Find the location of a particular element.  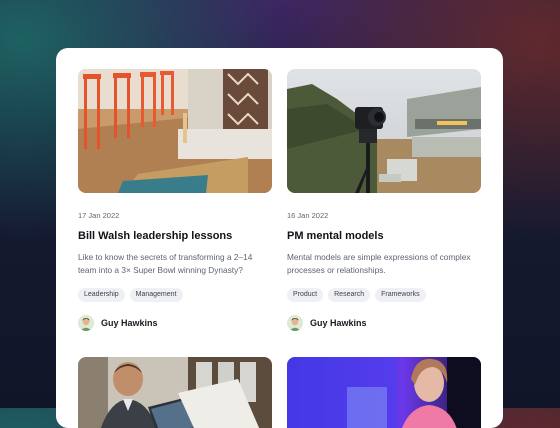

post-tags: Leadership Management is located at coordinates (175, 295).